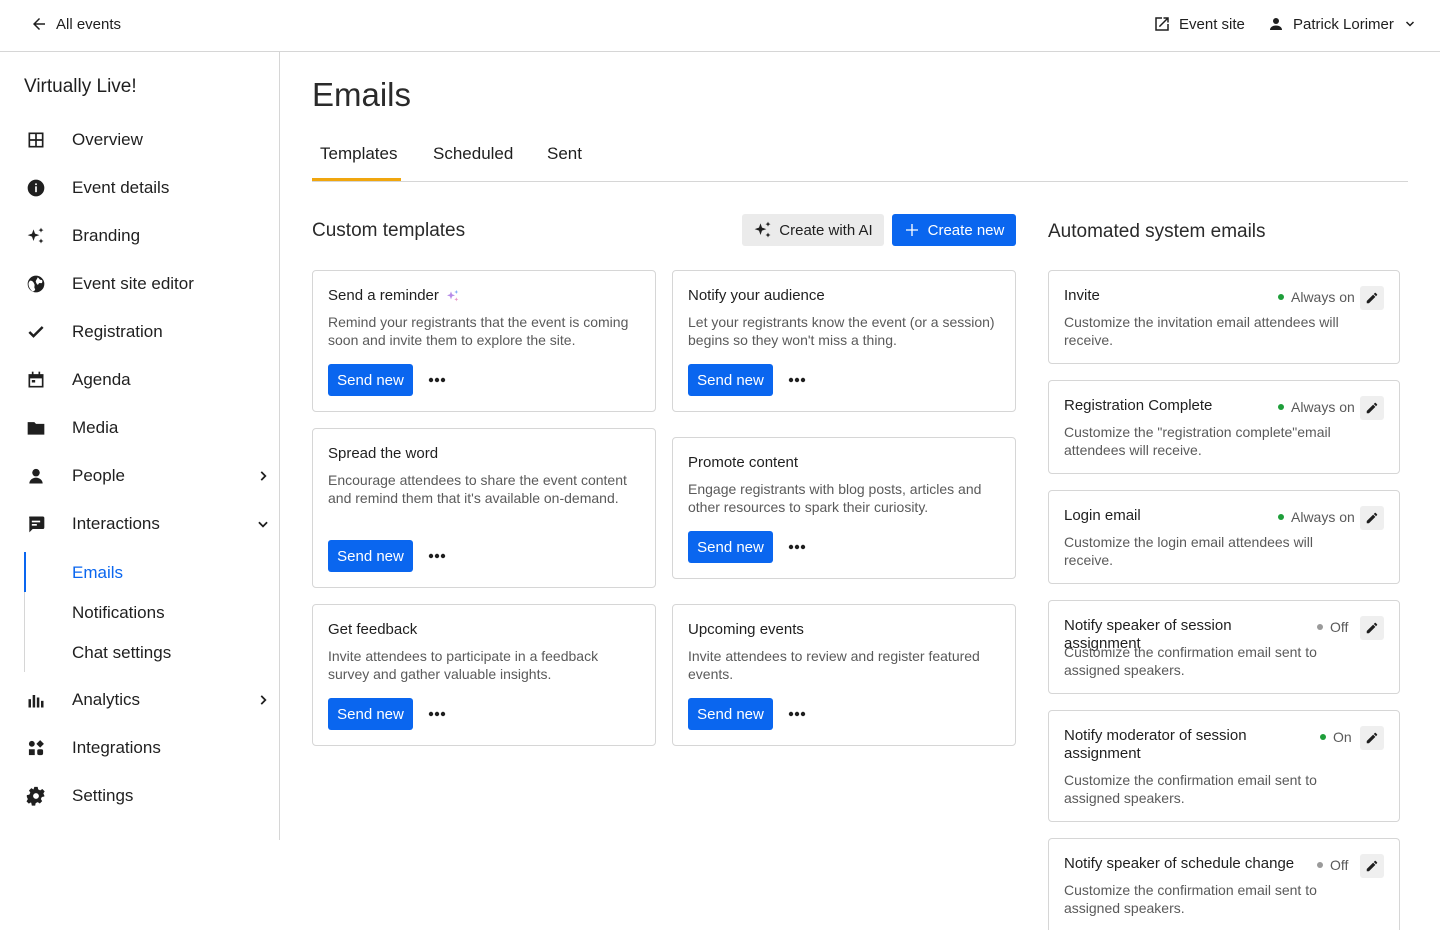 The height and width of the screenshot is (930, 1440). I want to click on sidebar-item-agenda: Agenda, so click(147, 380).